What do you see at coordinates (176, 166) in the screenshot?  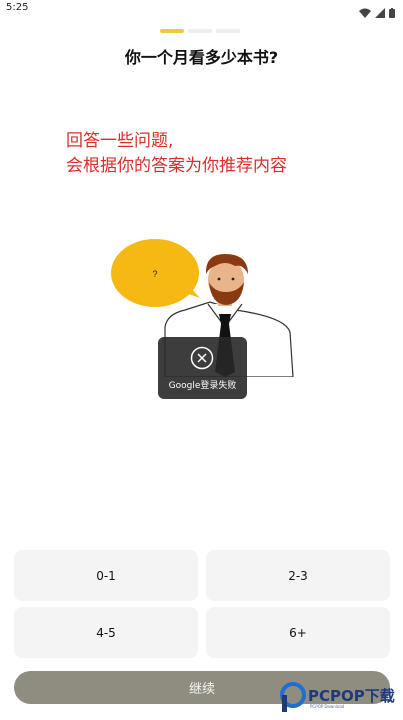 I see `note-line-2: 会根据你的答案为你推荐内容` at bounding box center [176, 166].